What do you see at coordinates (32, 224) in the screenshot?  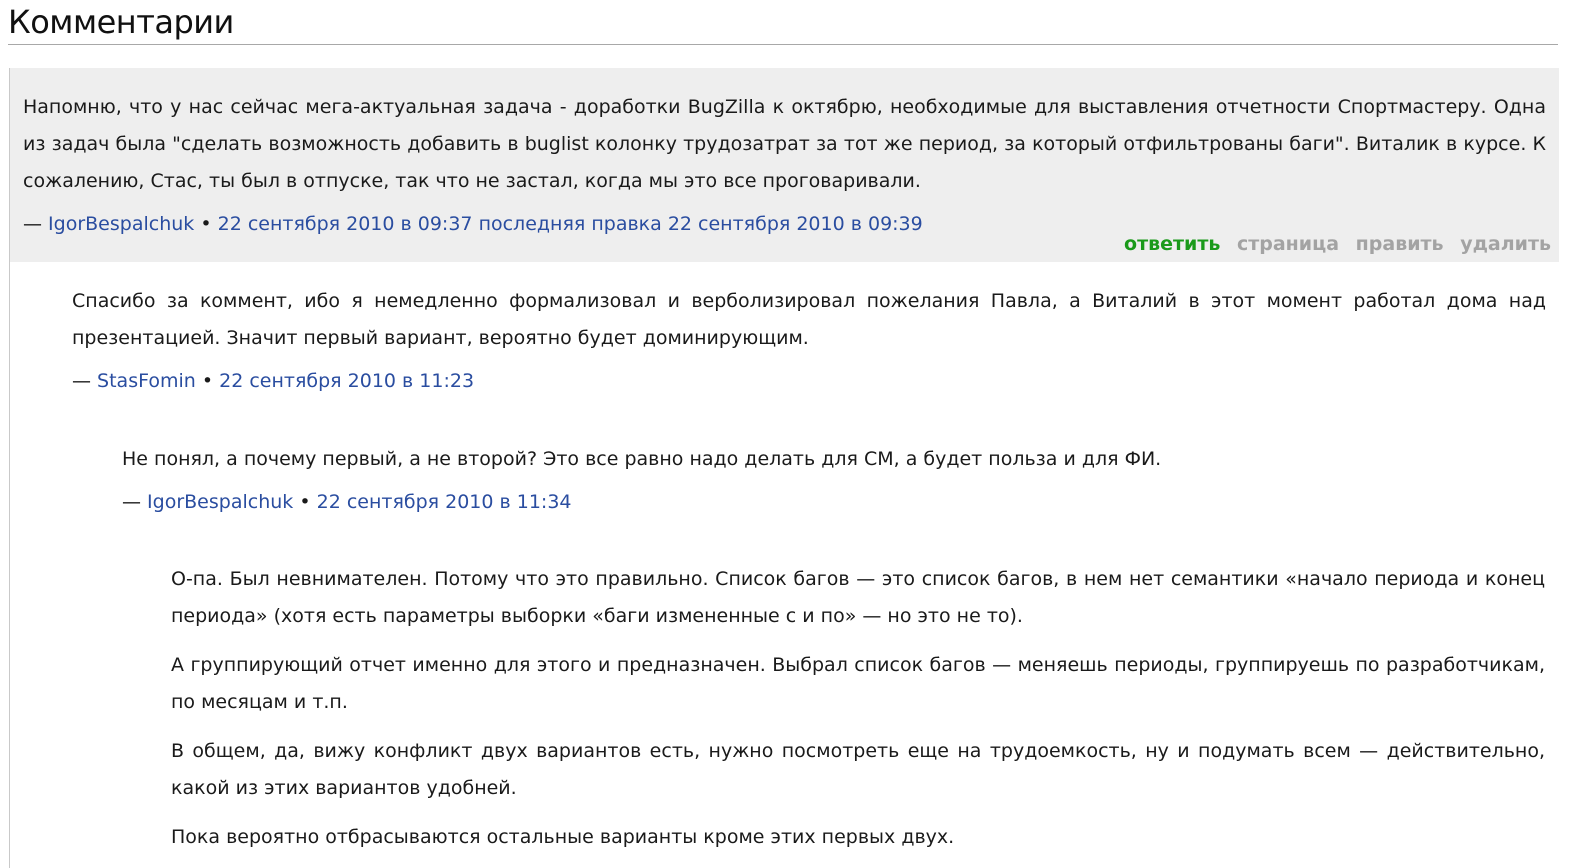 I see `comment-1-dash: —` at bounding box center [32, 224].